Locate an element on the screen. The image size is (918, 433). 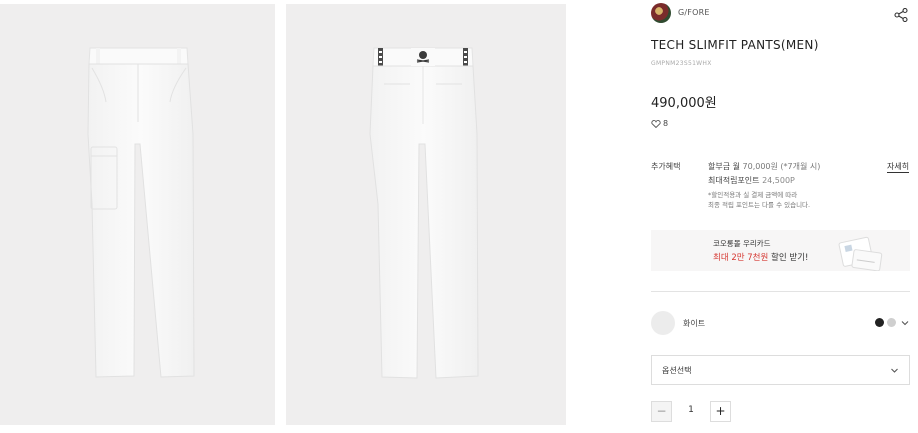
points-value: 24,500P is located at coordinates (778, 180).